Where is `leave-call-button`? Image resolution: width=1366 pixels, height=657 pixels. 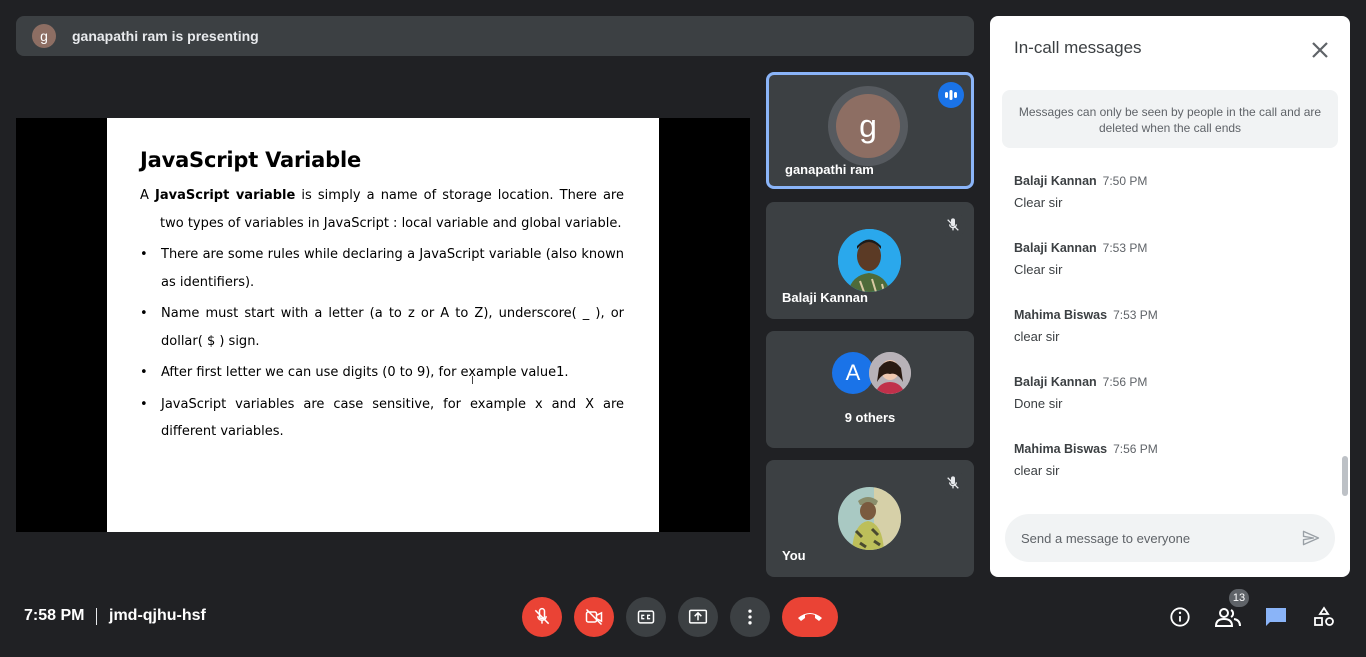 leave-call-button is located at coordinates (810, 617).